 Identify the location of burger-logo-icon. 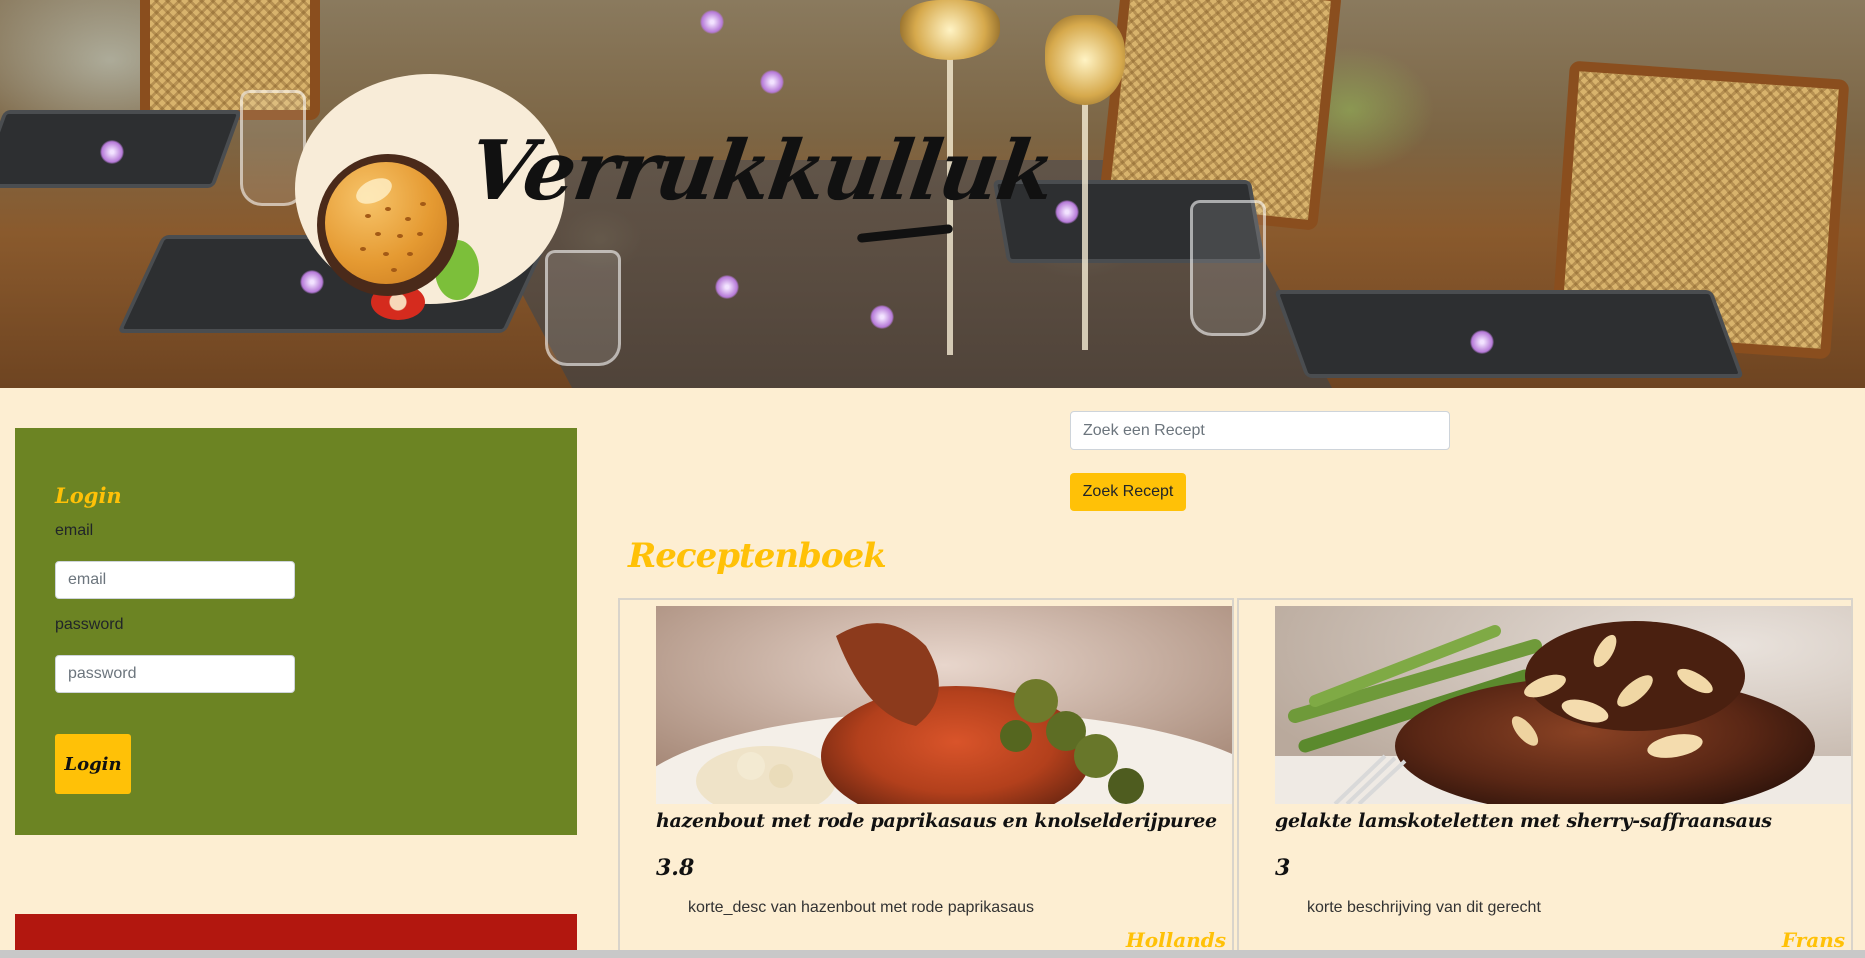
(388, 225).